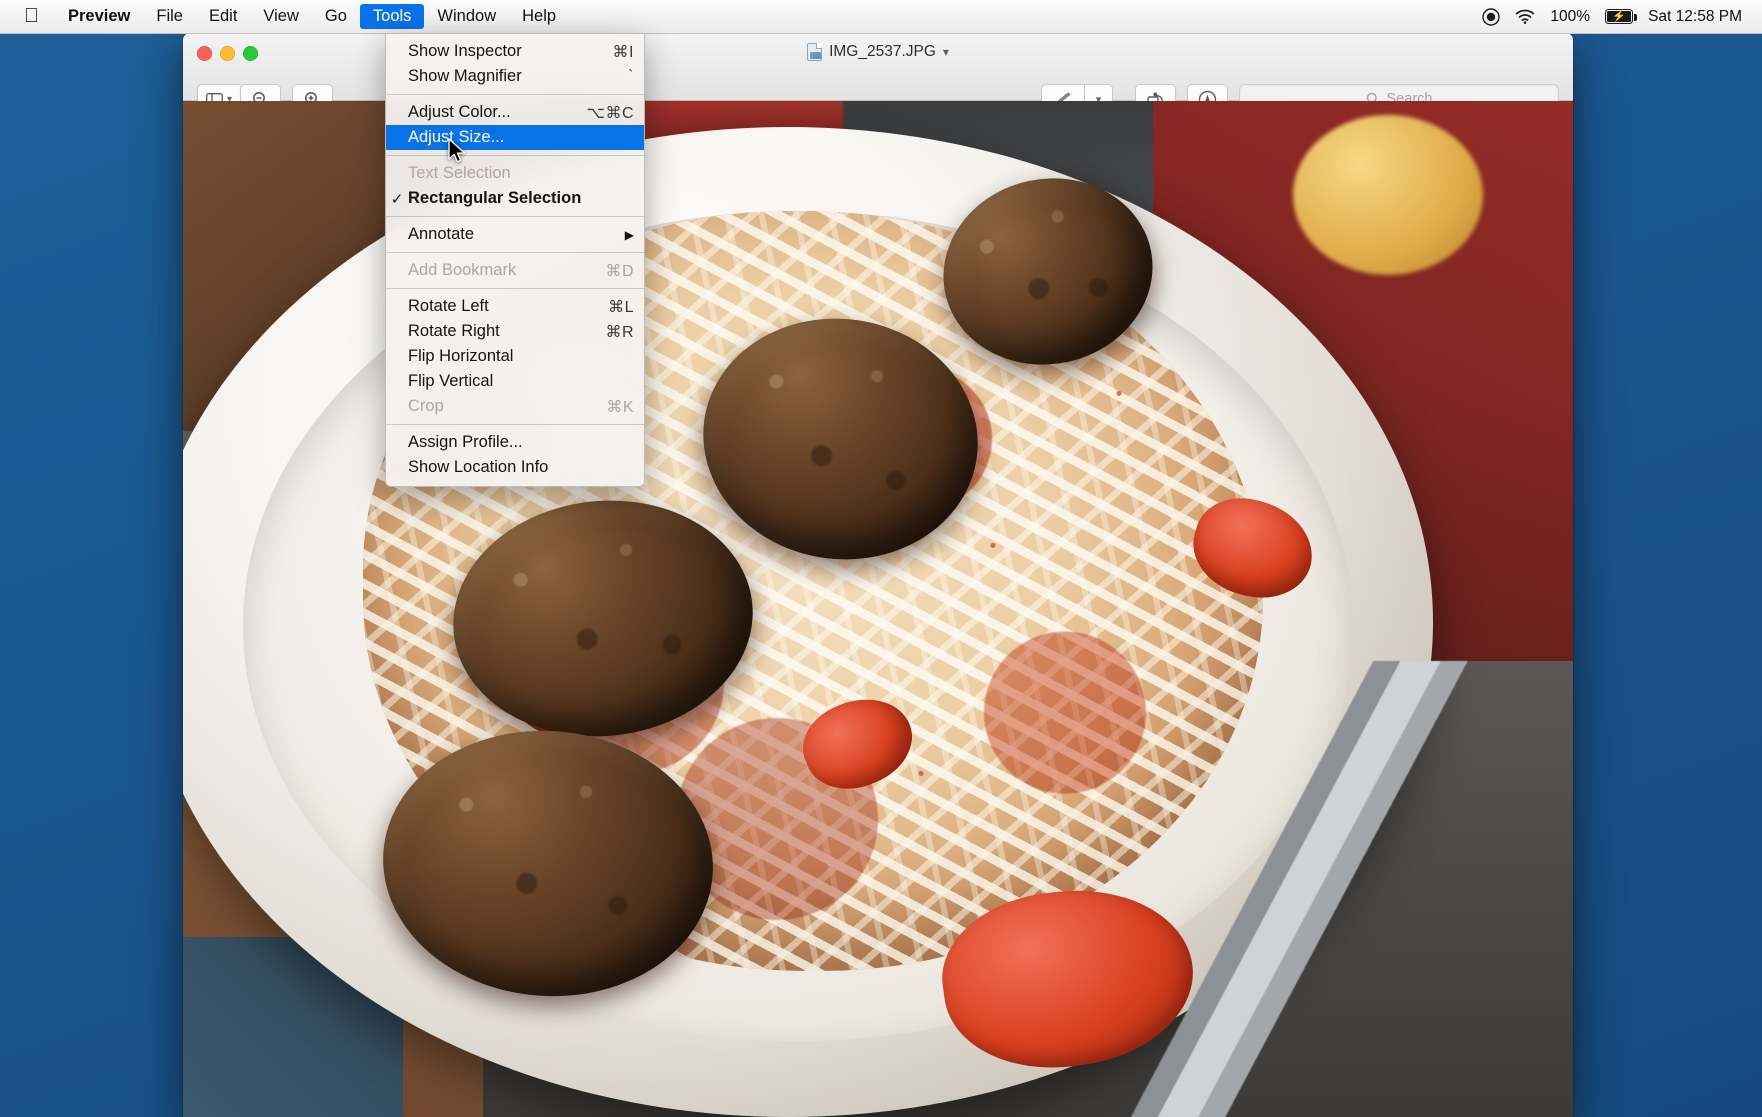  I want to click on menu-item-label: Show Magnifier, so click(465, 76).